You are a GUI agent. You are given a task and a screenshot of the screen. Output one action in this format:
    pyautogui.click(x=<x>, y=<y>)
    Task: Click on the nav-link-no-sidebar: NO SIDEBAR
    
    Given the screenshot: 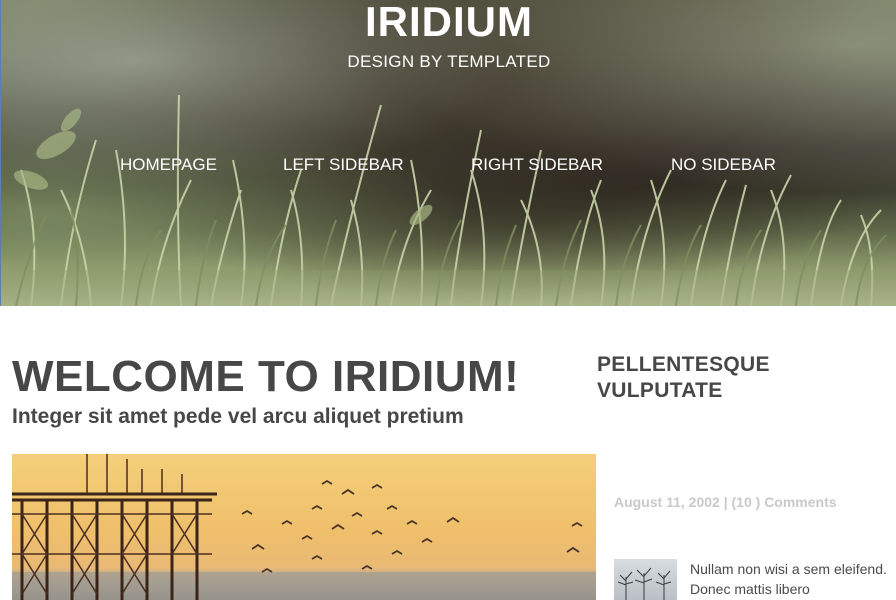 What is the action you would take?
    pyautogui.click(x=723, y=165)
    